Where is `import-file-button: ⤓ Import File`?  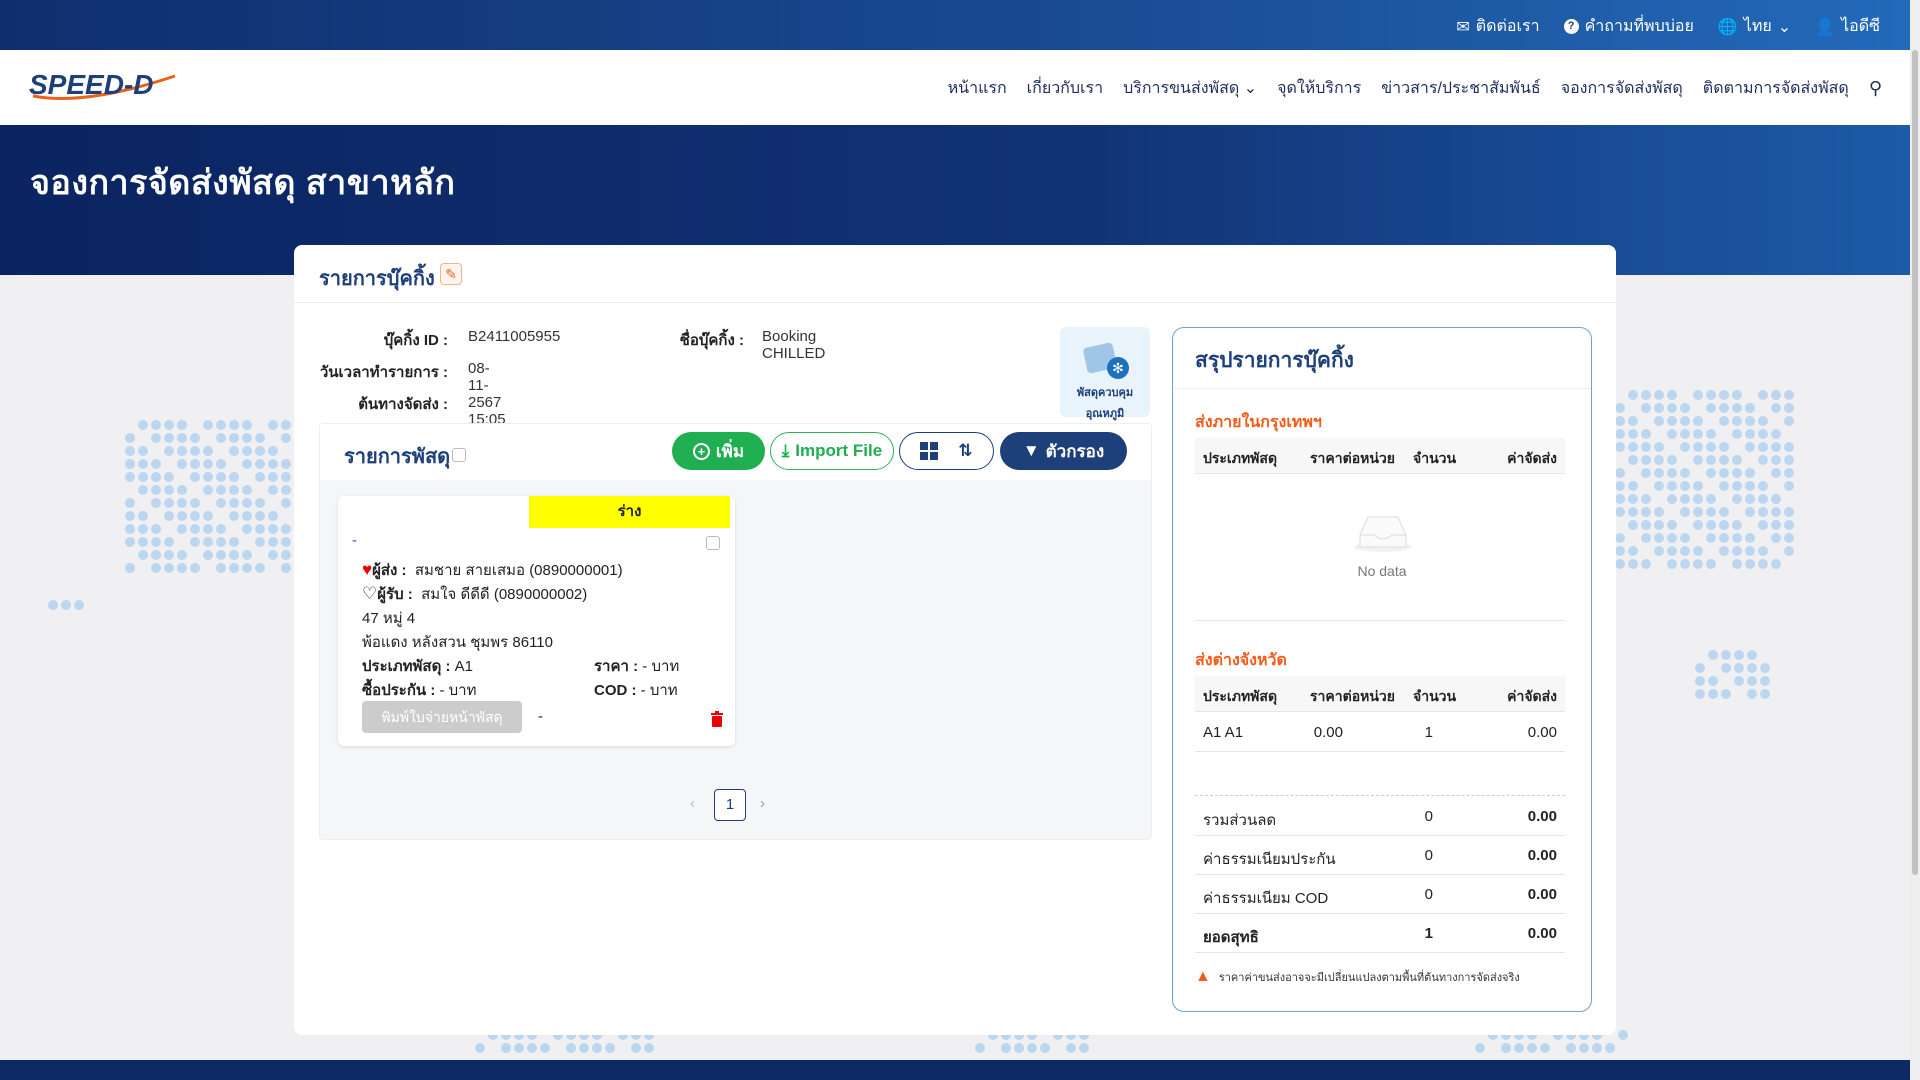 import-file-button: ⤓ Import File is located at coordinates (832, 451).